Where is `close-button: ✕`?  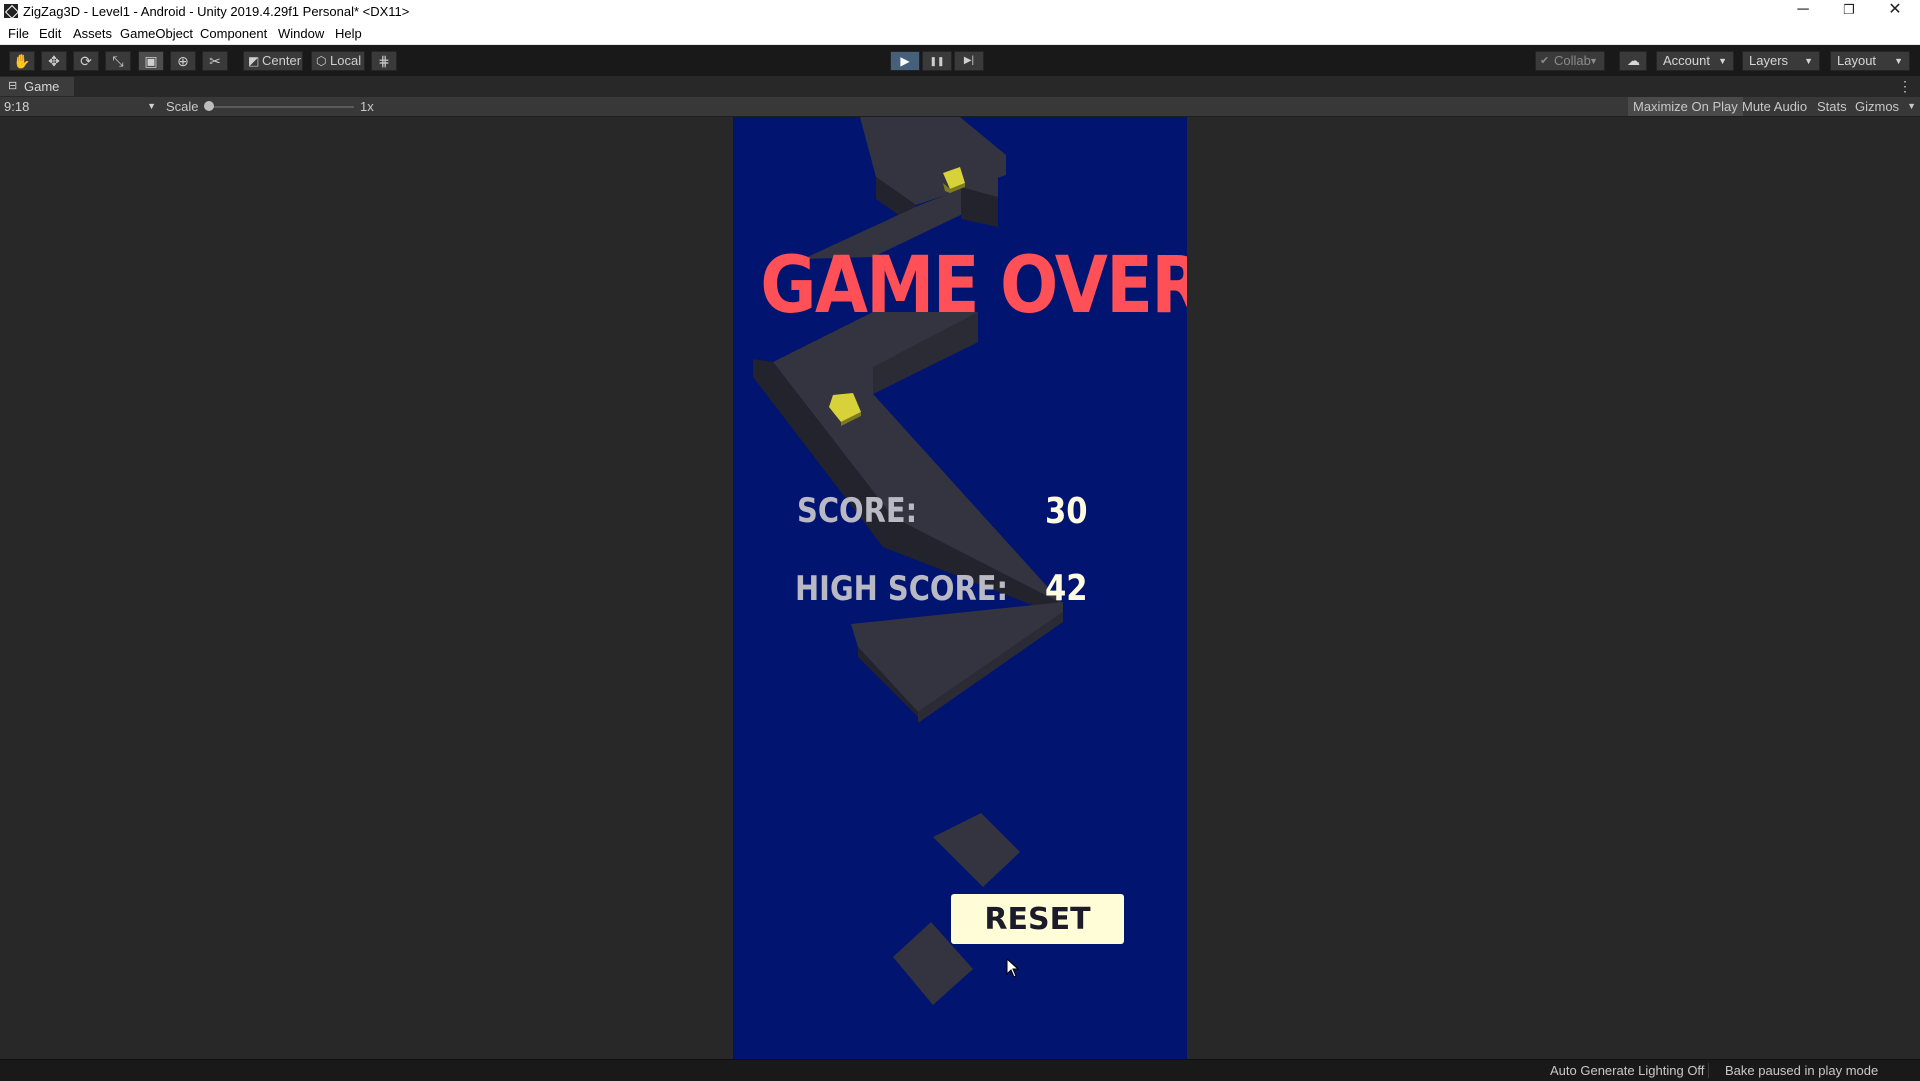 close-button: ✕ is located at coordinates (1895, 11).